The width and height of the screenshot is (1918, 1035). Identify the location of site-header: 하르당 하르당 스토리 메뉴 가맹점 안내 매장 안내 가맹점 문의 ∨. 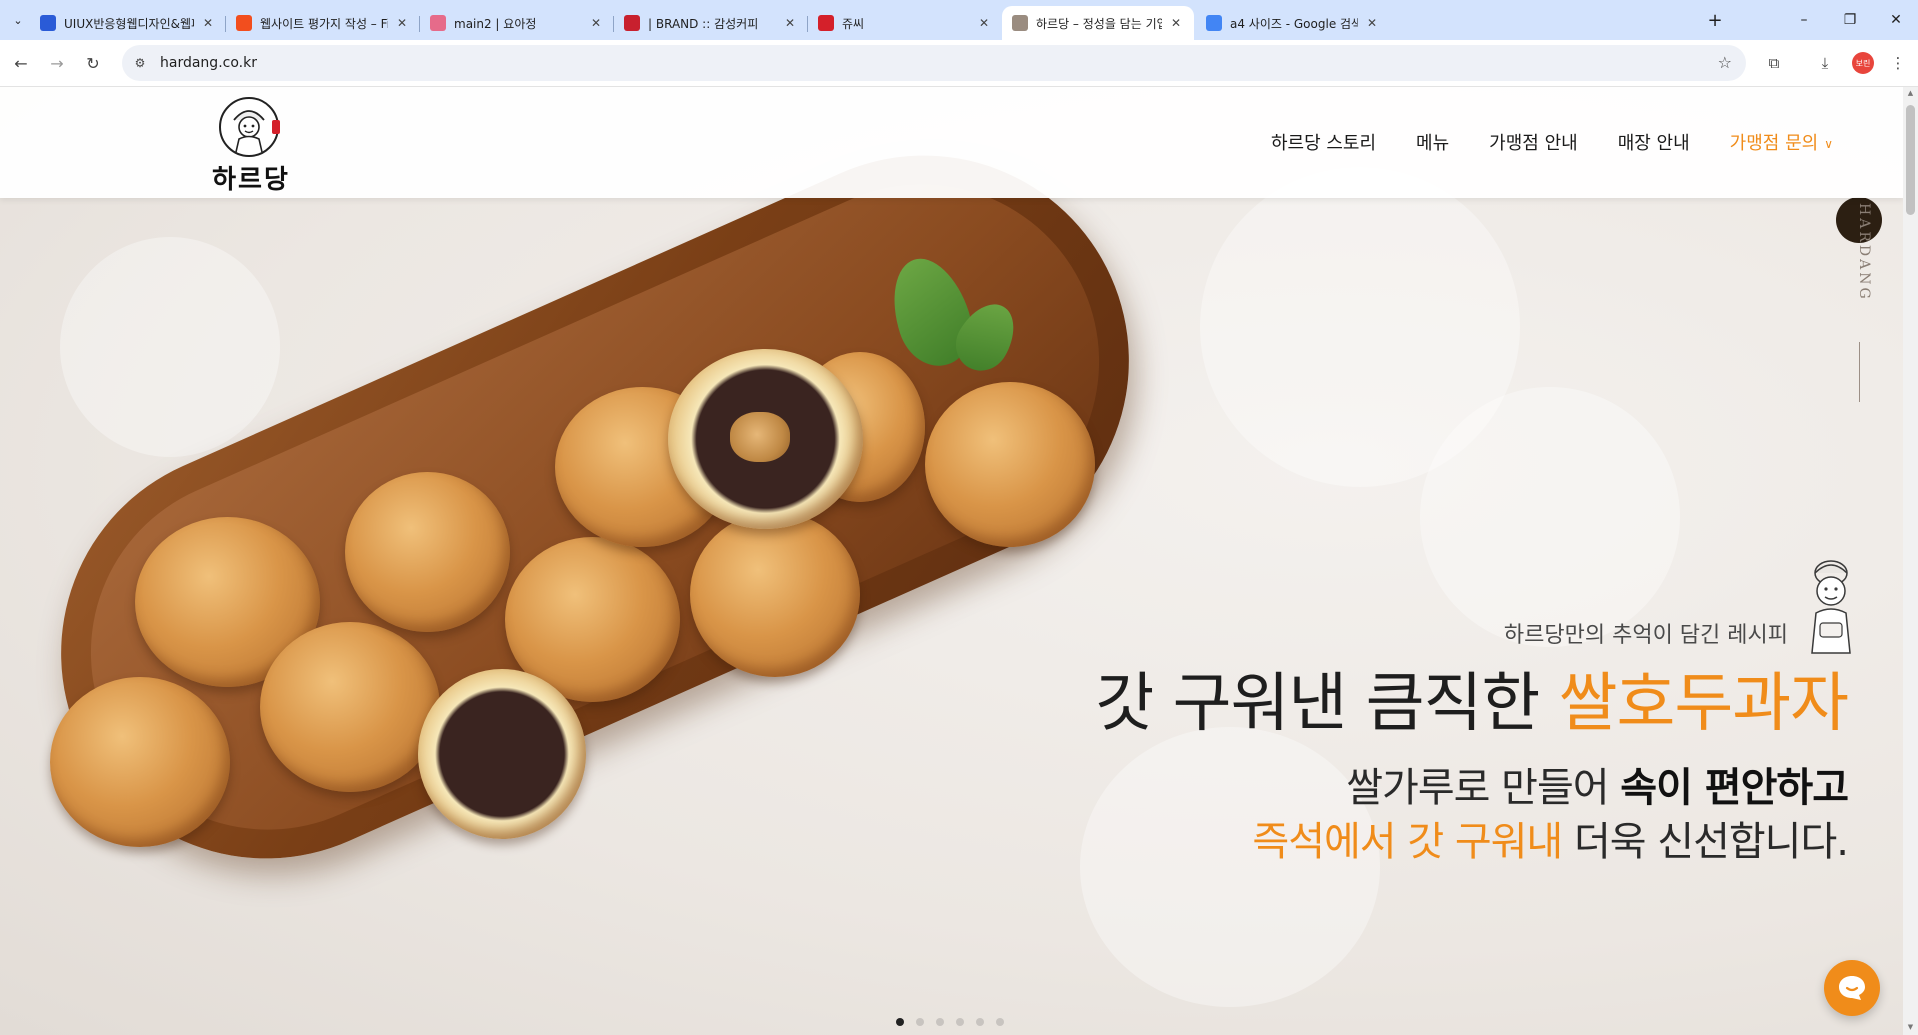
(951, 142).